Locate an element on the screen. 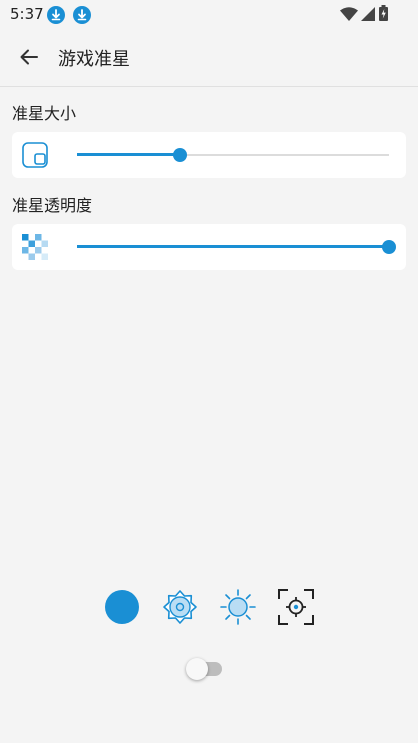 This screenshot has width=418, height=743. size-slider is located at coordinates (233, 155).